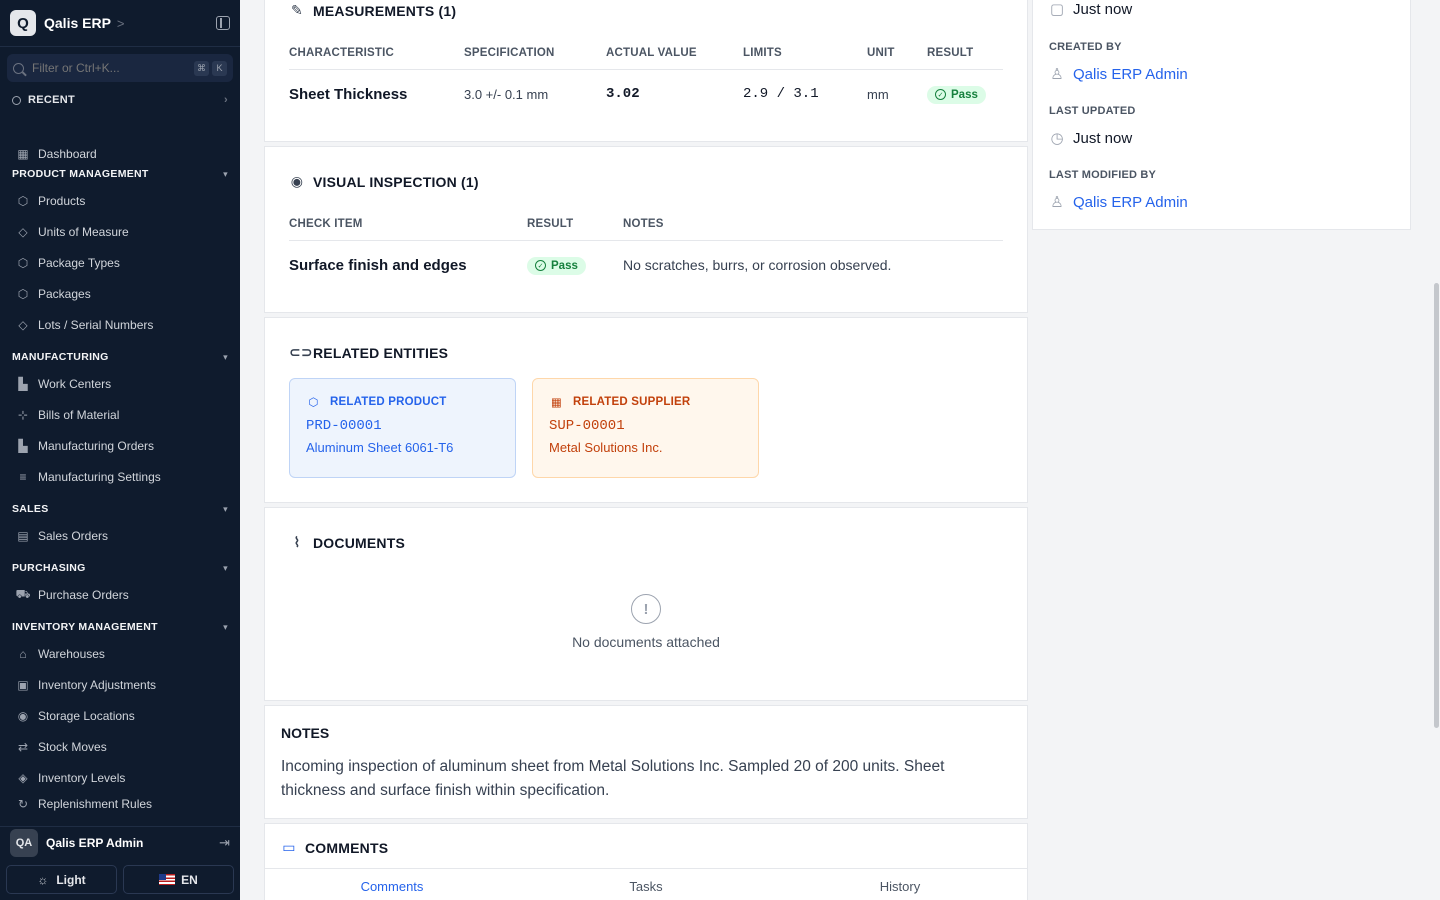  What do you see at coordinates (49, 568) in the screenshot?
I see `section-label: PURCHASING` at bounding box center [49, 568].